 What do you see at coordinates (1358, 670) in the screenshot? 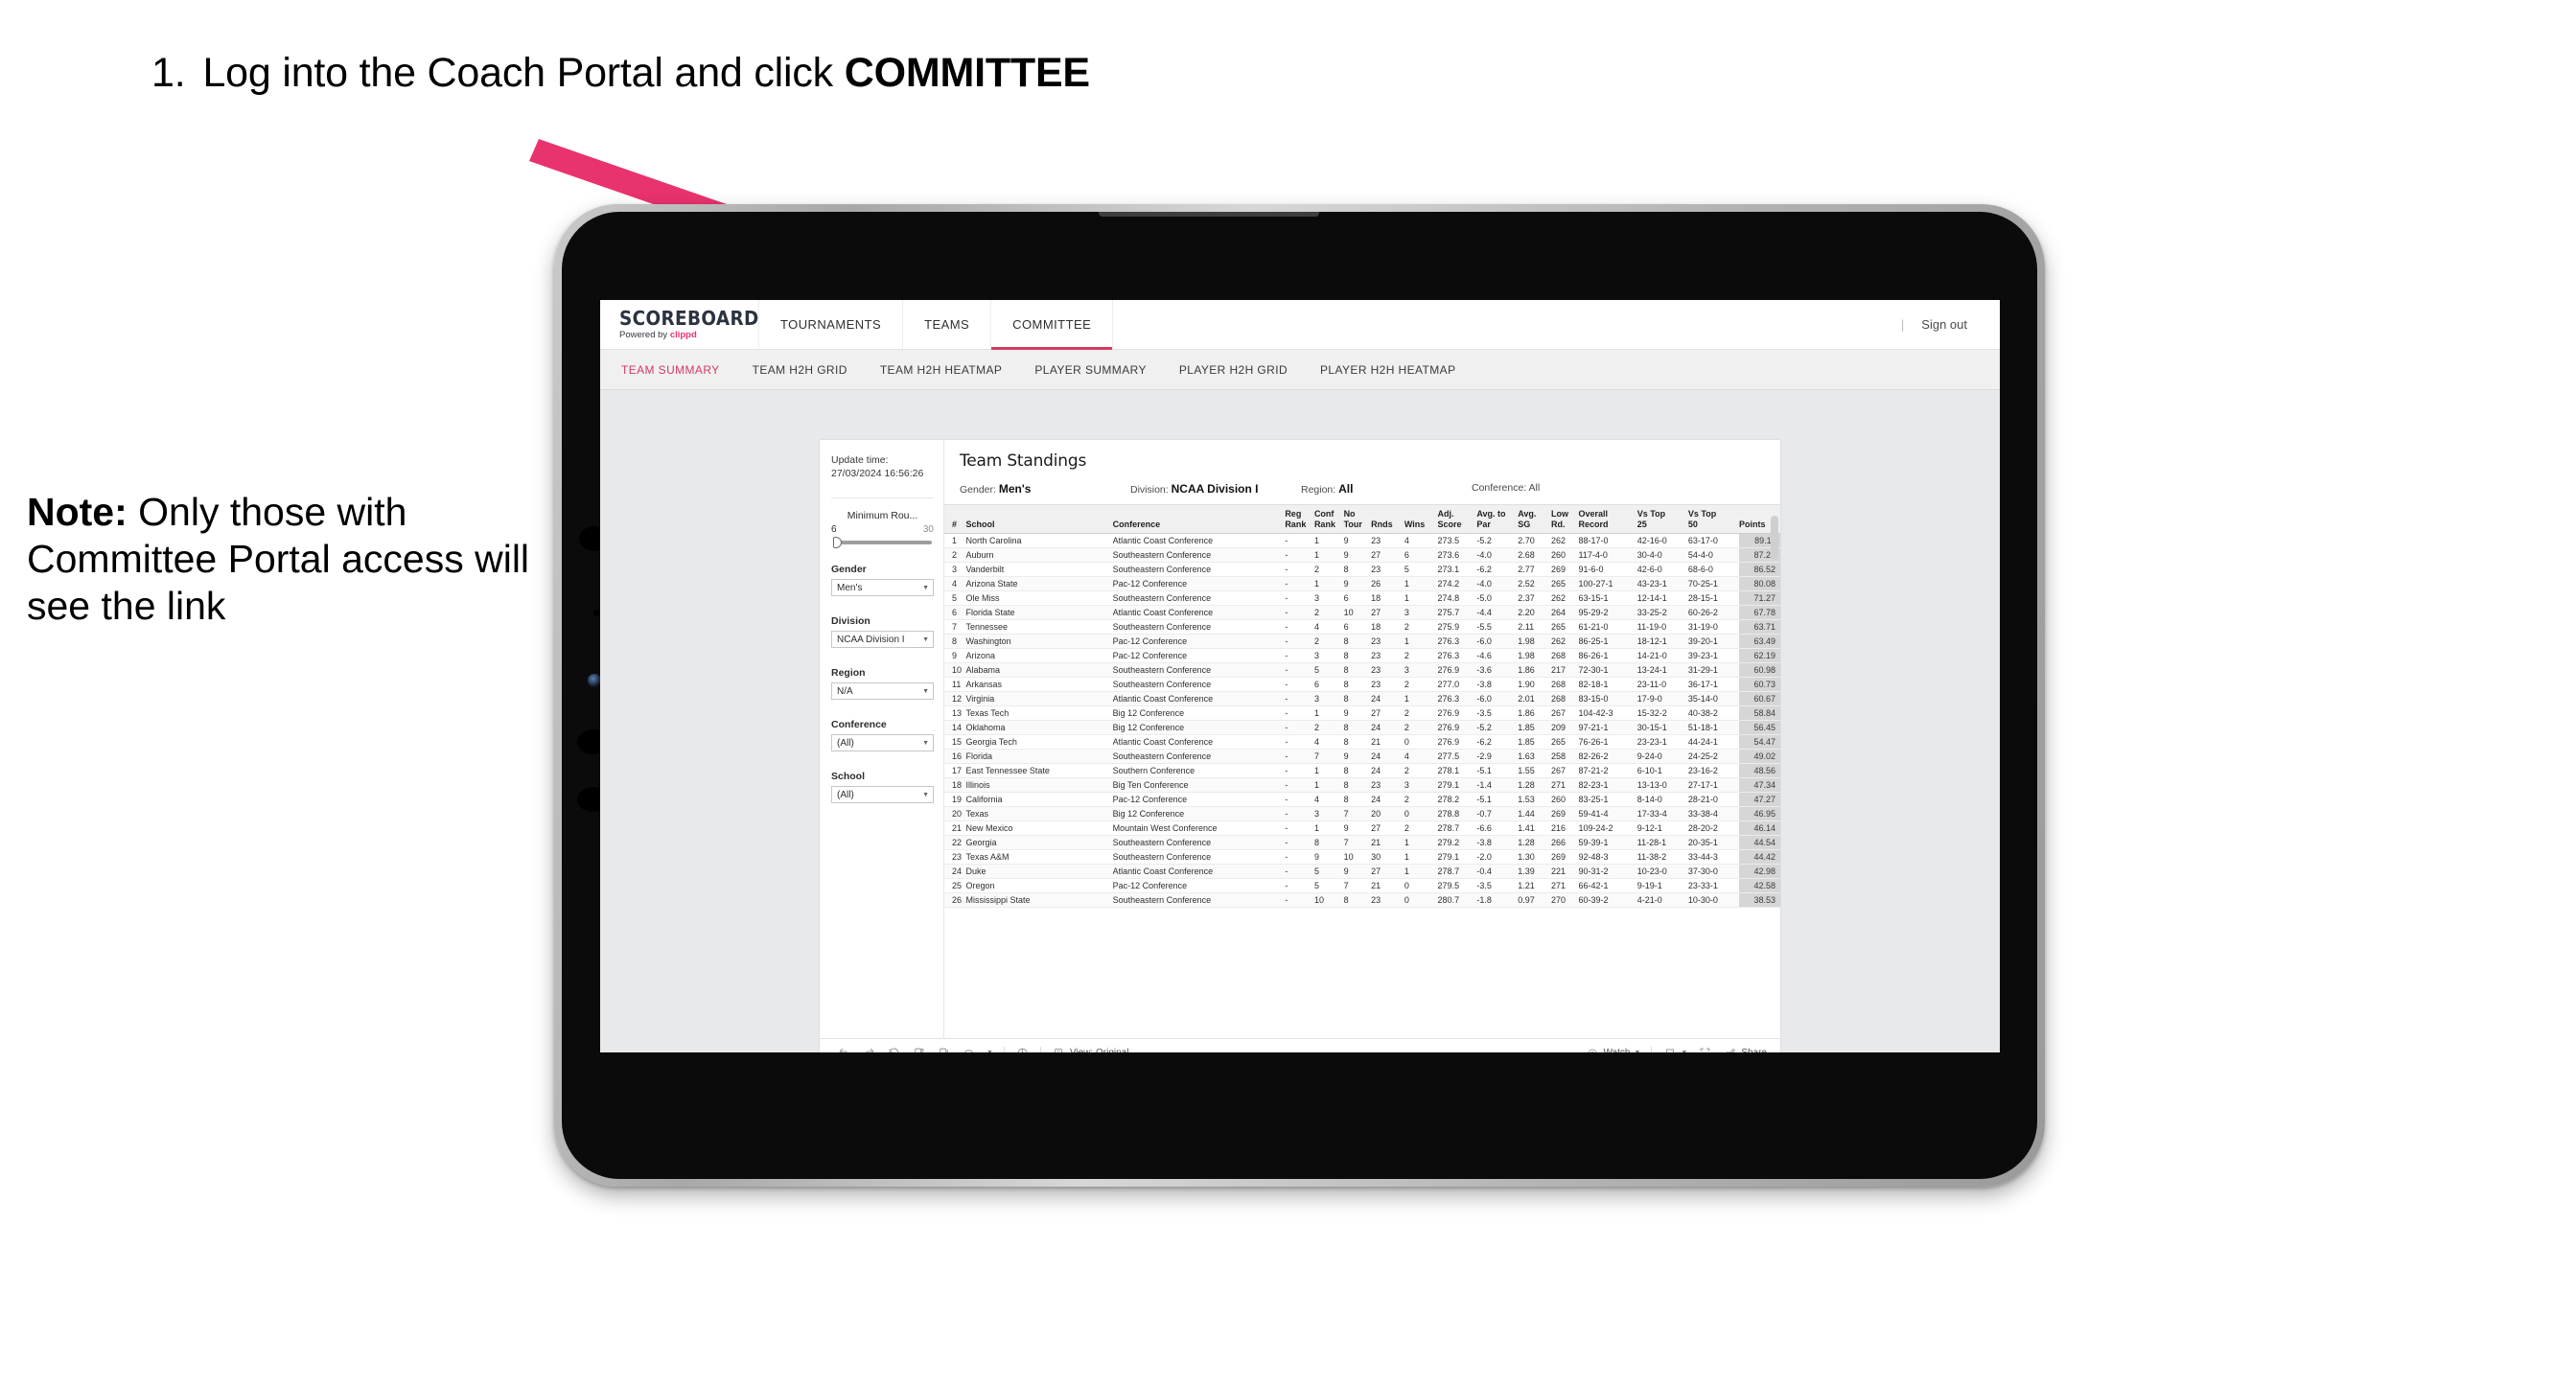
I see `table-cell: 8` at bounding box center [1358, 670].